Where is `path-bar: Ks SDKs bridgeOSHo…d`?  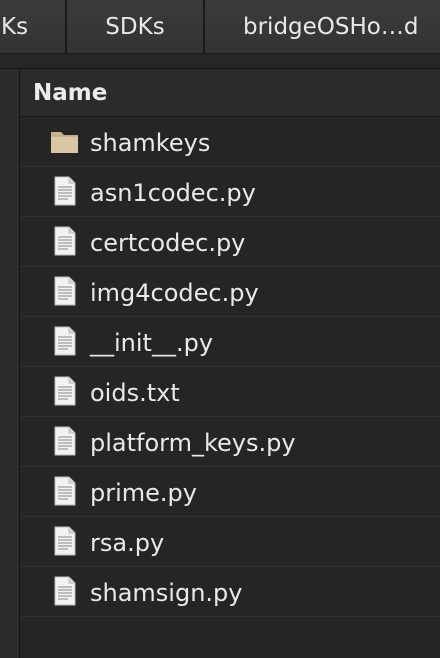
path-bar: Ks SDKs bridgeOSHo…d is located at coordinates (220, 27).